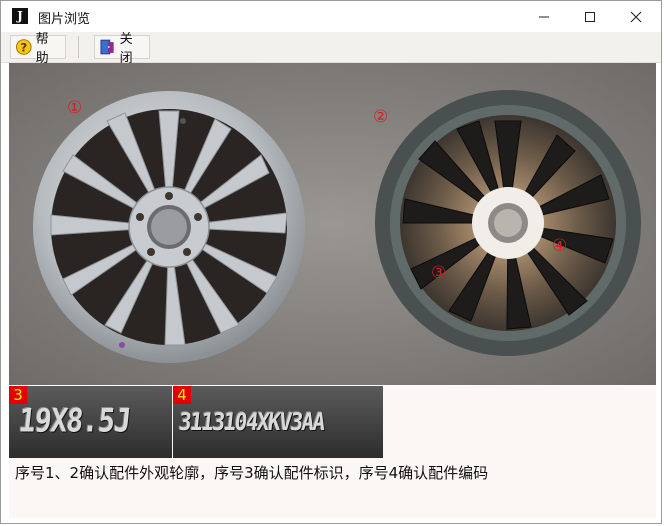 The height and width of the screenshot is (526, 664). I want to click on crop-image-4: 3113104XKV3AA 4, so click(278, 422).